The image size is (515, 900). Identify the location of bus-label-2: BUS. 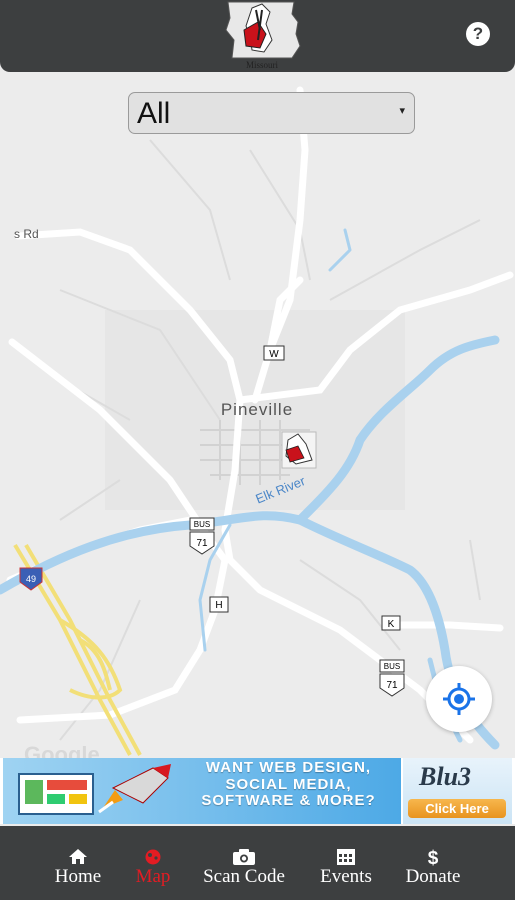
(392, 666).